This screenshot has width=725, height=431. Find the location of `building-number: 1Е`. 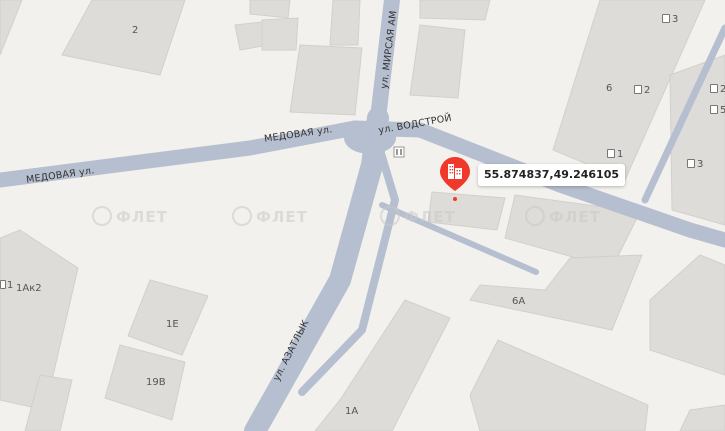

building-number: 1Е is located at coordinates (172, 324).